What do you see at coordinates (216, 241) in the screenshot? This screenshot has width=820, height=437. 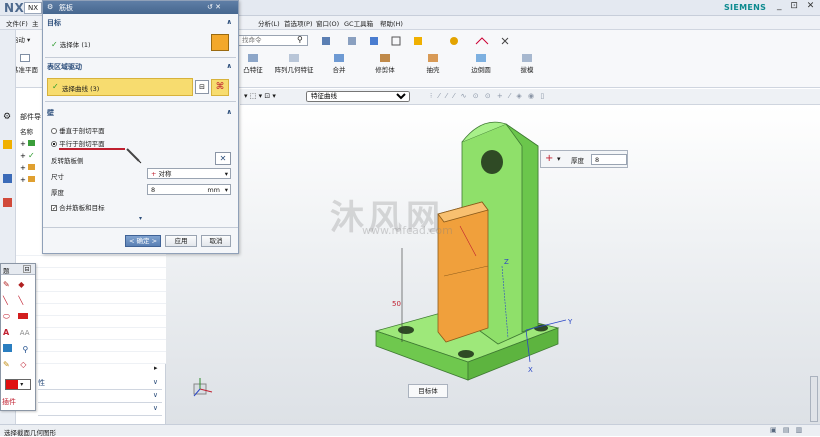 I see `cancel-button: 取消` at bounding box center [216, 241].